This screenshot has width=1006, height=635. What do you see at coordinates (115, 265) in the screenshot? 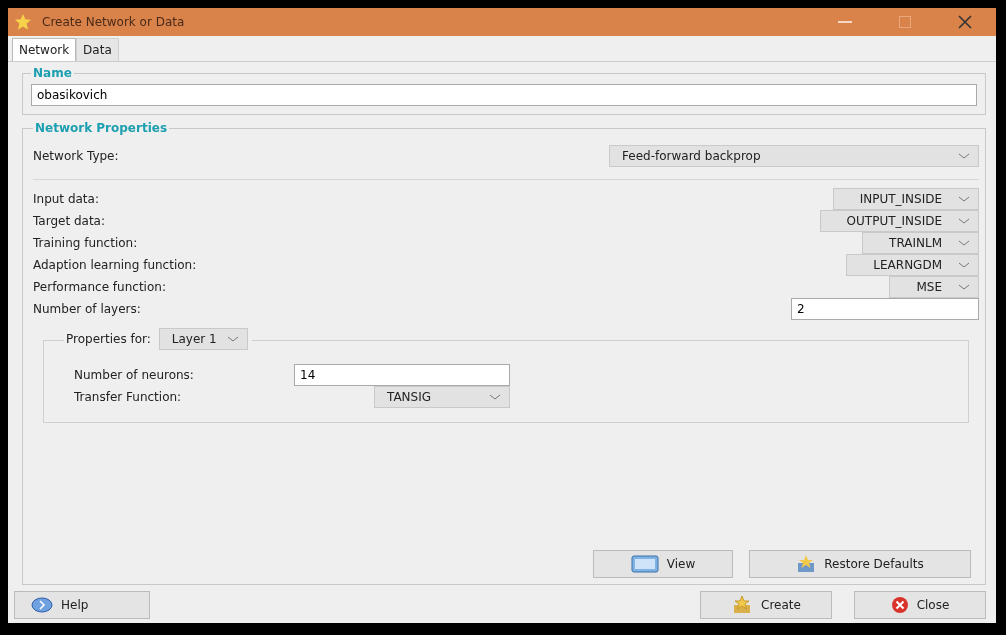
I see `field-label: Adaption learning function:` at bounding box center [115, 265].